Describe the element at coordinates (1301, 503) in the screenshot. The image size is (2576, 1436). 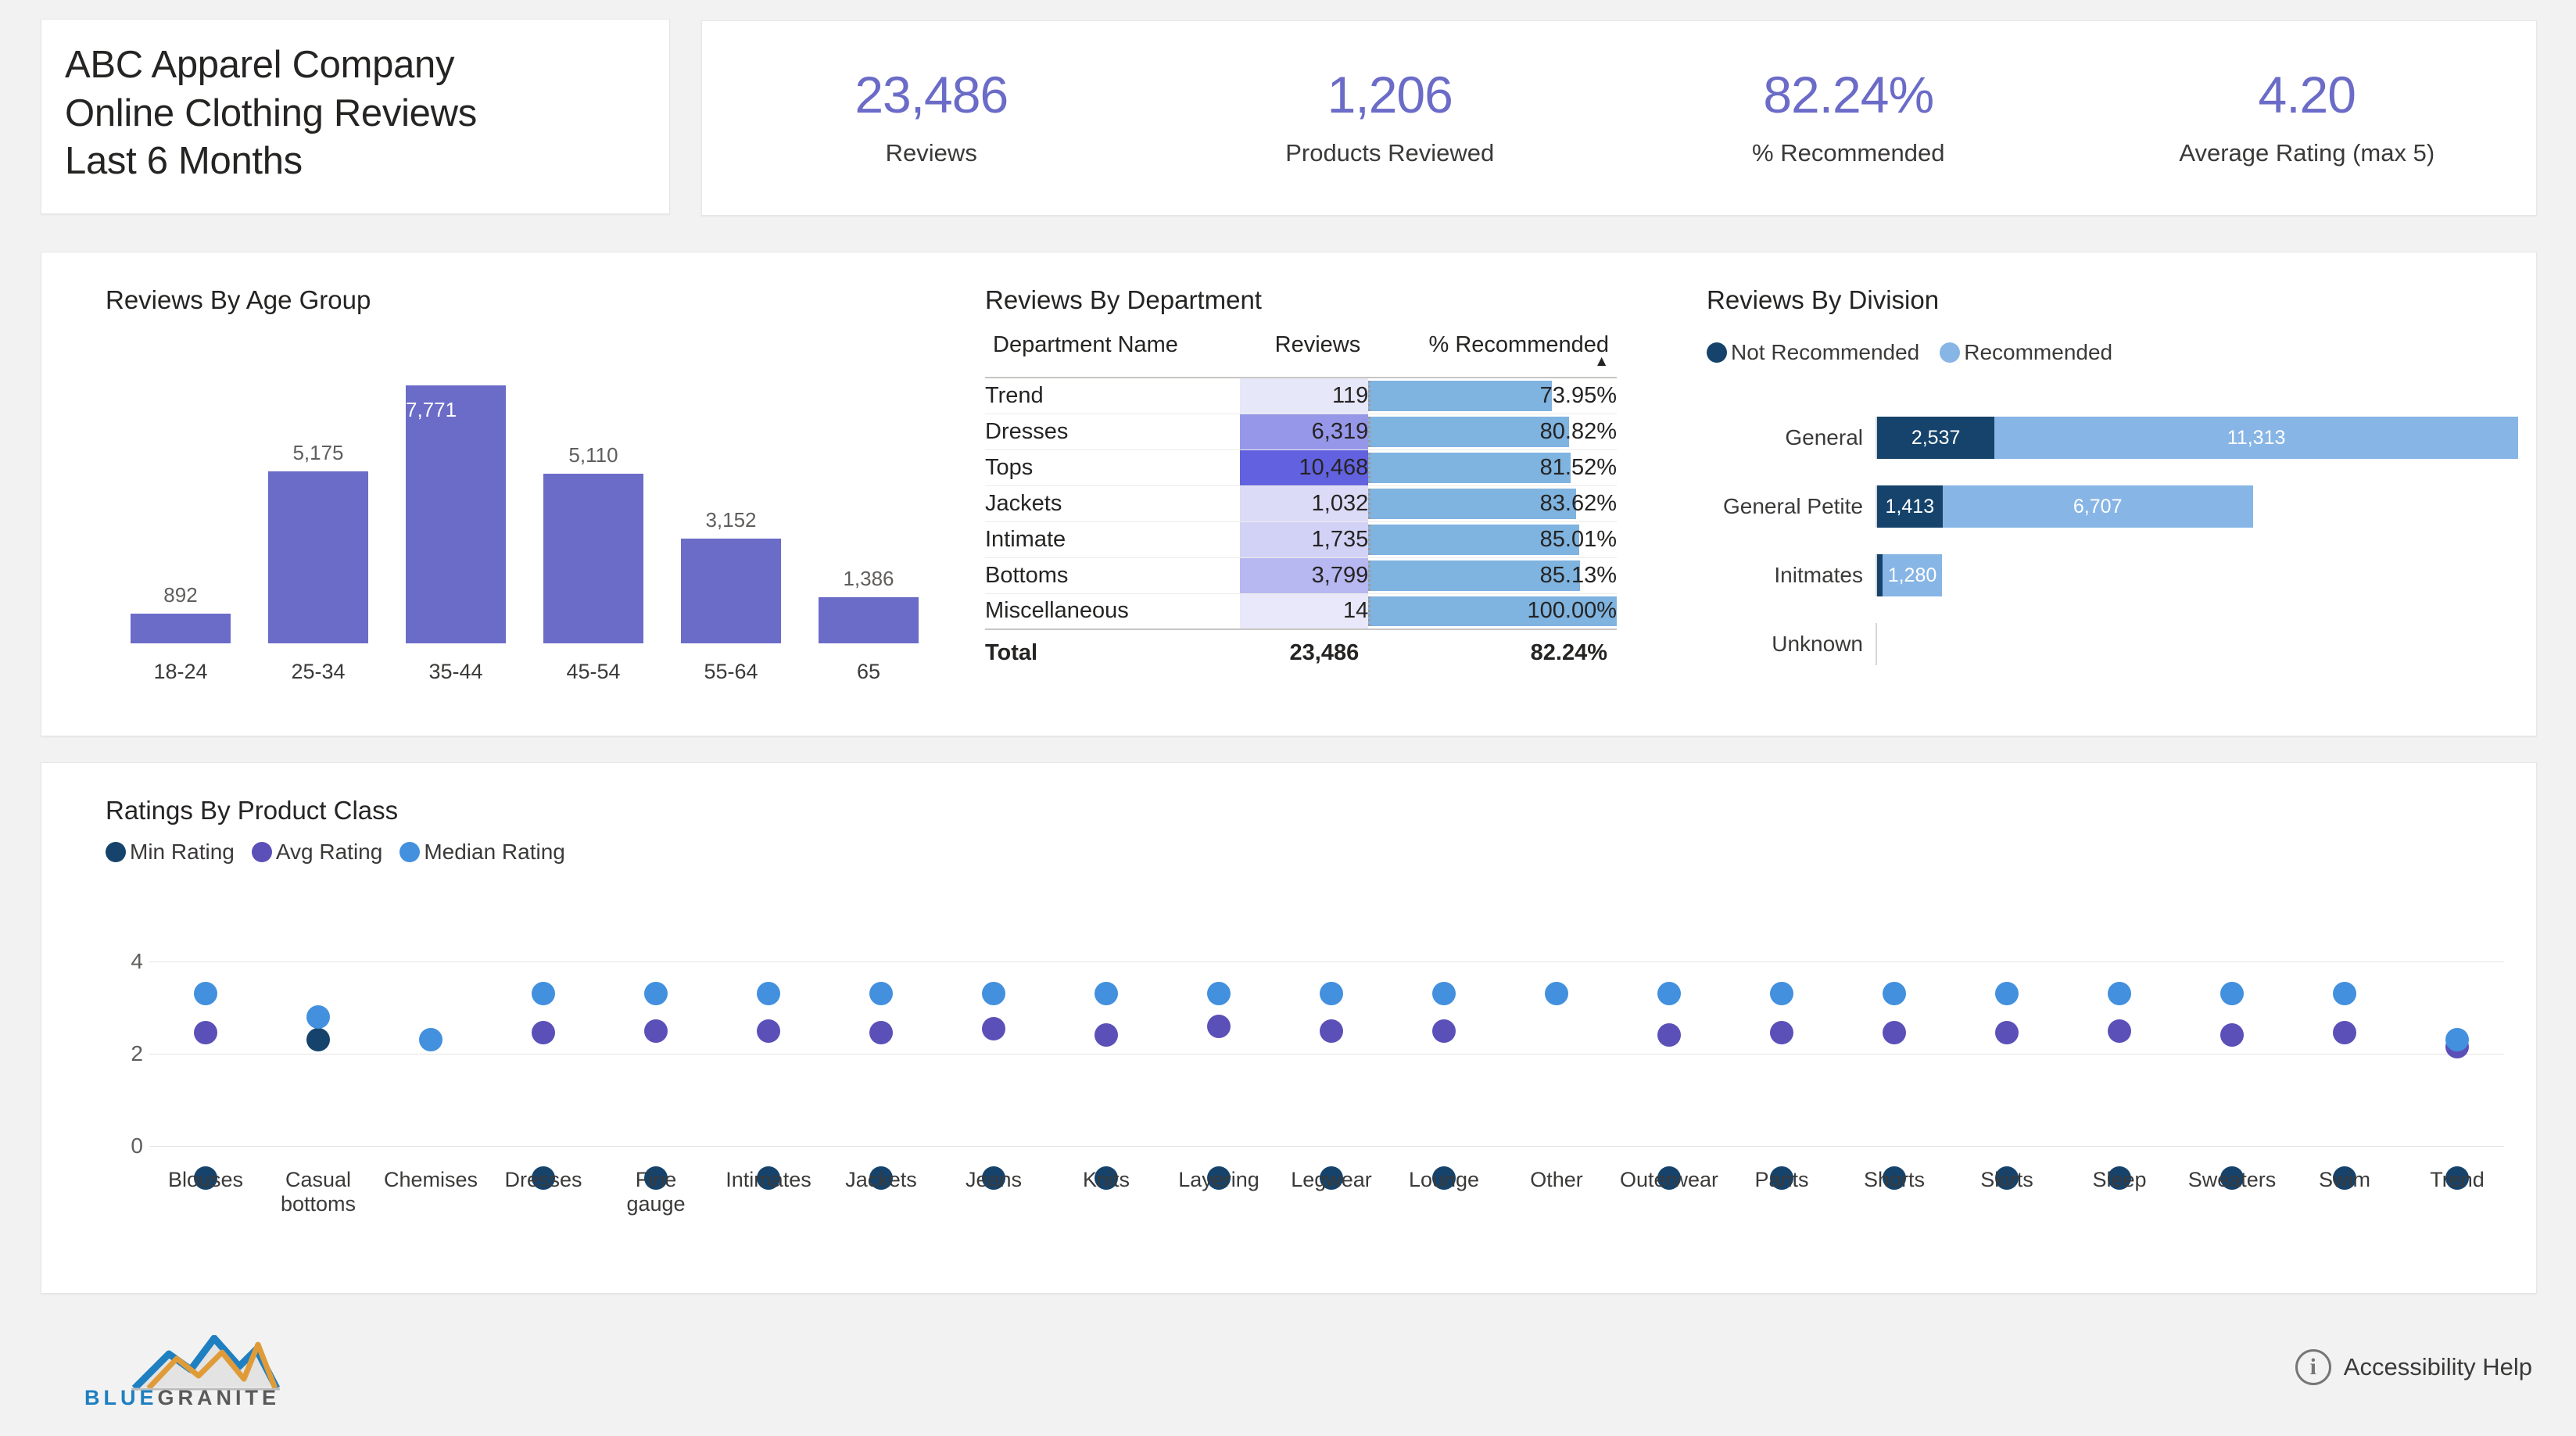
I see `table-row: Jackets 1,032 83.62%` at that location.